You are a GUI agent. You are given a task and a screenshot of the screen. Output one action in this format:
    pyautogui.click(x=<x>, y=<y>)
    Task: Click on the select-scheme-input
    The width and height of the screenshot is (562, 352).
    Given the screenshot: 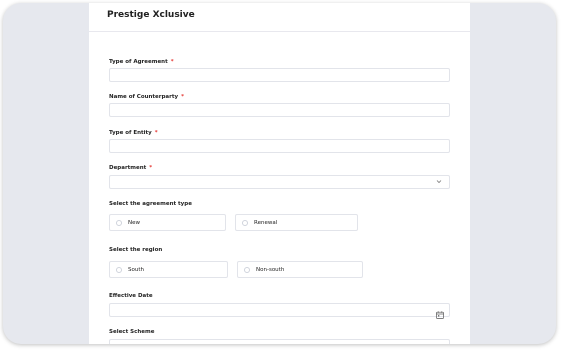 What is the action you would take?
    pyautogui.click(x=279, y=341)
    